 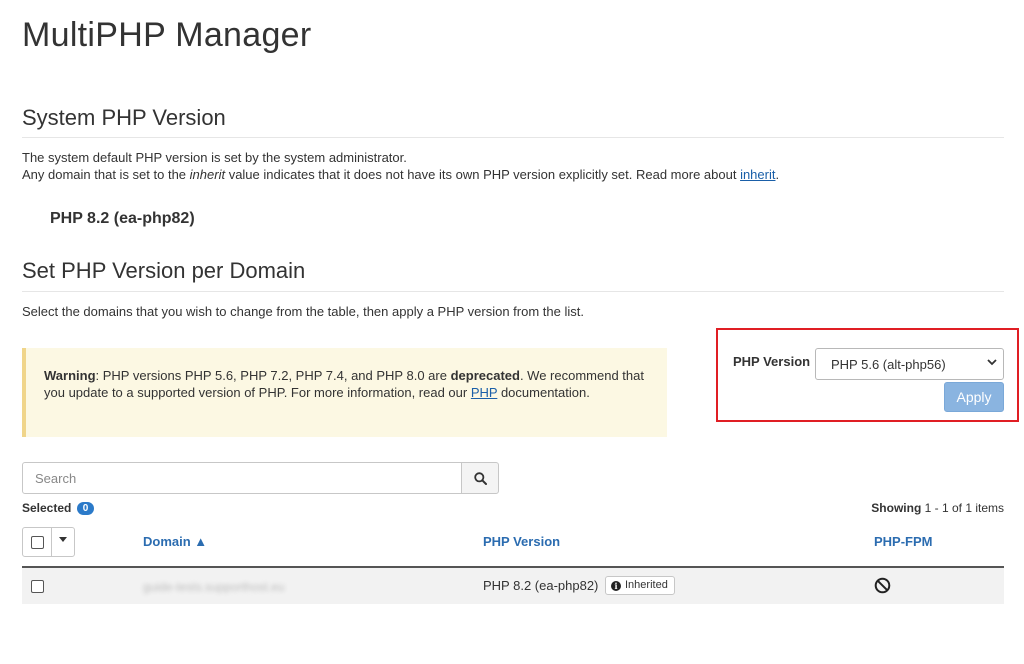 What do you see at coordinates (903, 541) in the screenshot?
I see `column-header-php-fpm: PHP-FPM` at bounding box center [903, 541].